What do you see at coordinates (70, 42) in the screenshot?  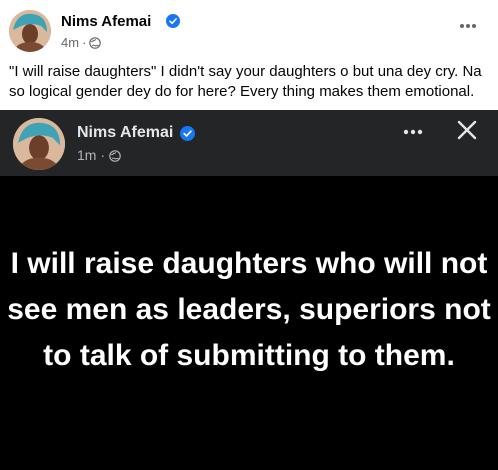 I see `post-time: 4m` at bounding box center [70, 42].